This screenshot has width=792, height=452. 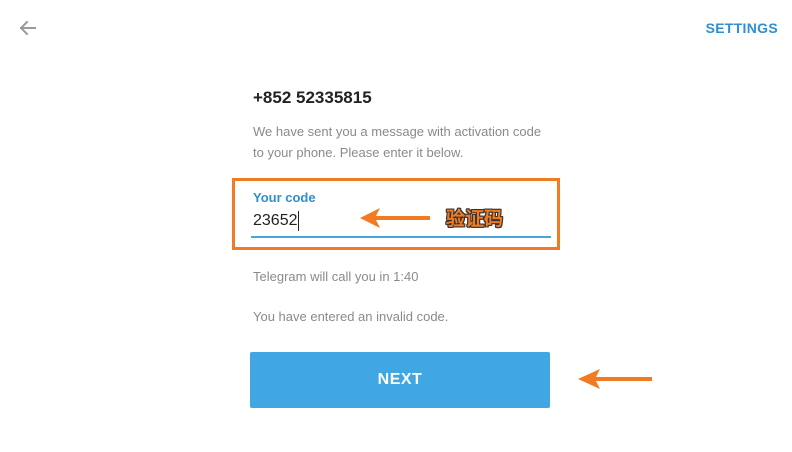 I want to click on annotation-label: 验证码, so click(x=475, y=219).